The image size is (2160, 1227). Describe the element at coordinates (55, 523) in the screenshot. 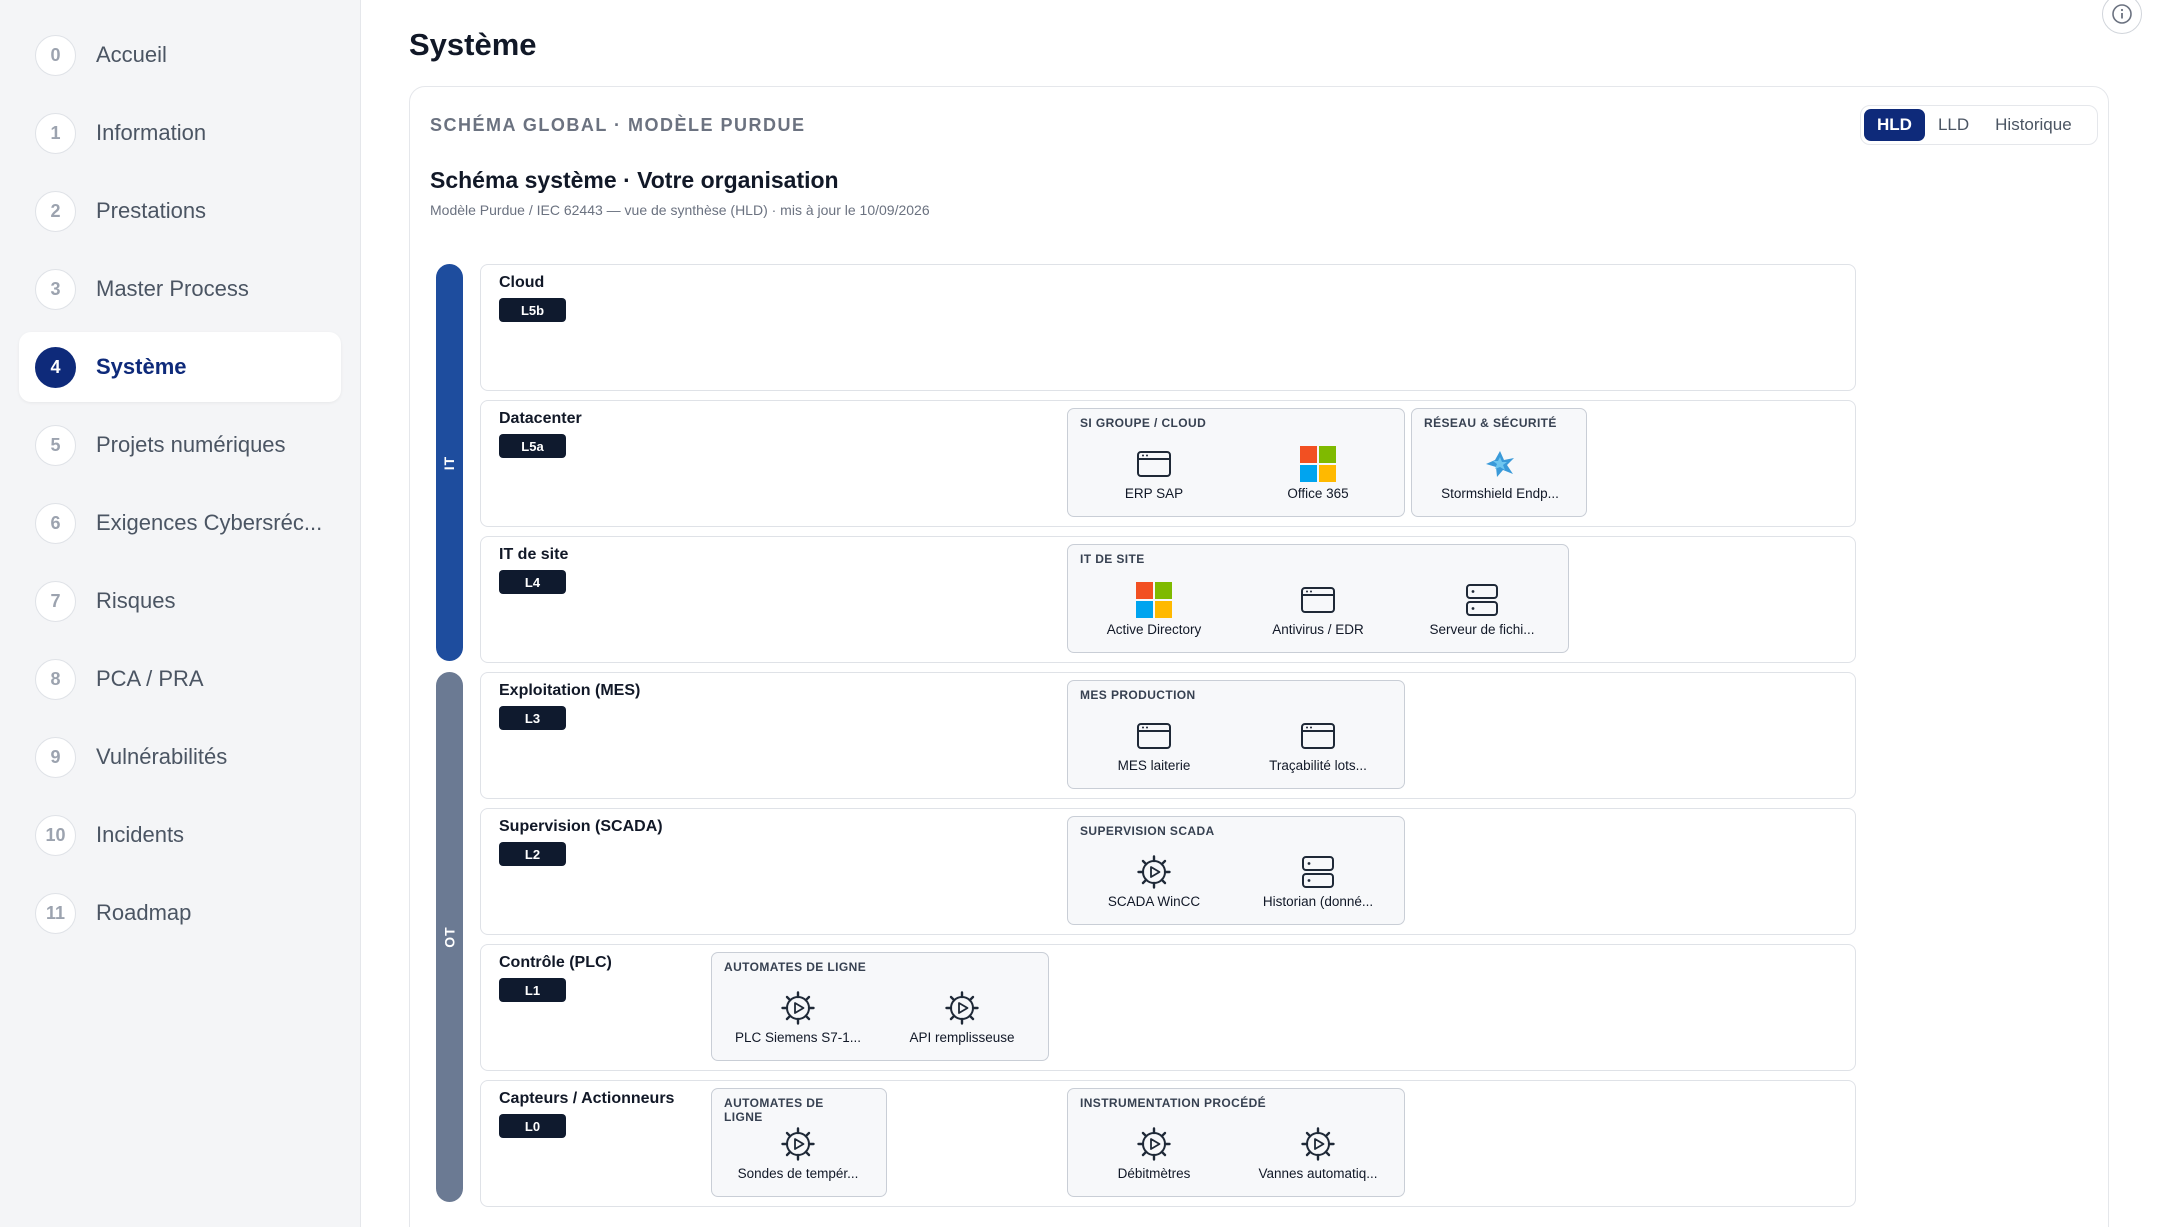

I see `step-number: 6` at that location.